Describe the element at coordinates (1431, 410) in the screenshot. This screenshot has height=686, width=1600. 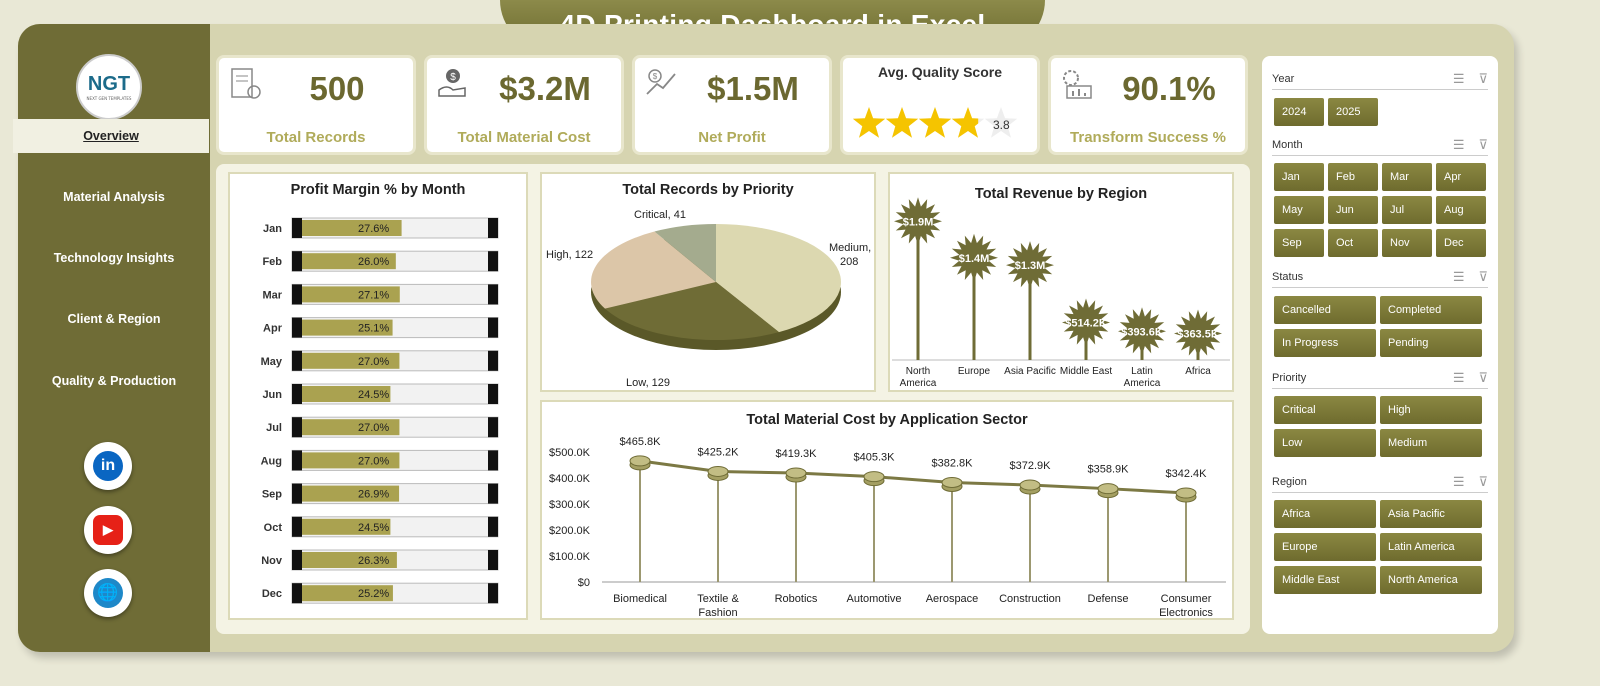
I see `priority-option: High` at that location.